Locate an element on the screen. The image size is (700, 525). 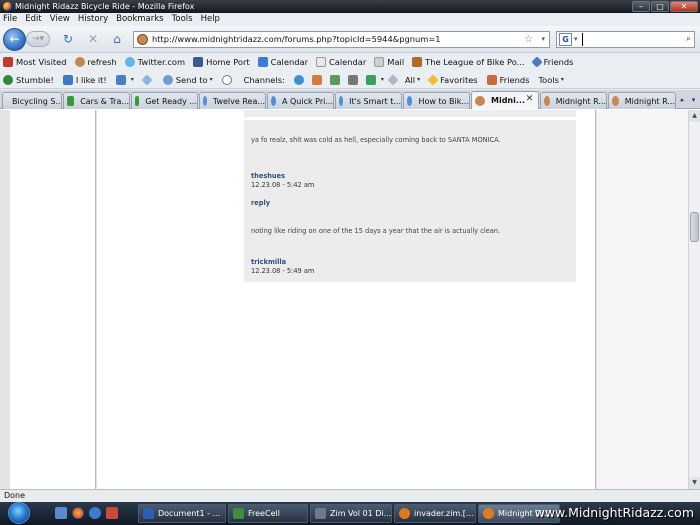
comment-button is located at coordinates (228, 79).